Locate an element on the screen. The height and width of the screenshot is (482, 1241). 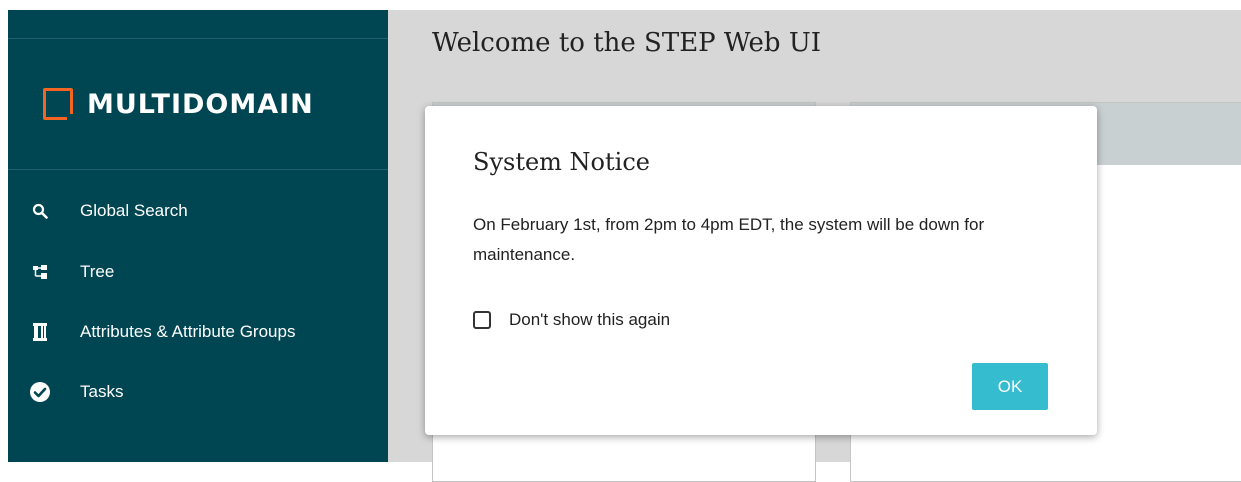
sidebar-top-divider is located at coordinates (198, 38).